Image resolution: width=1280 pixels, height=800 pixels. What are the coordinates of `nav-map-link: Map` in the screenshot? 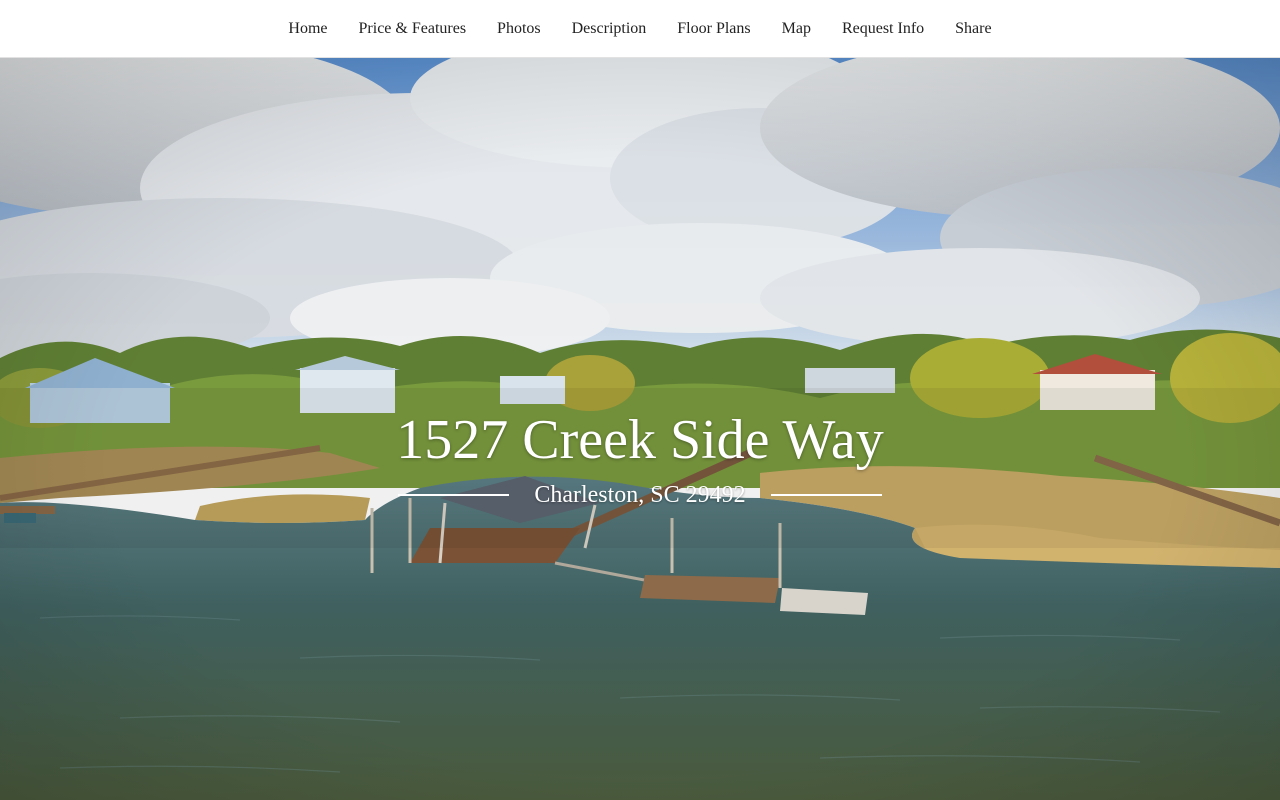 It's located at (796, 28).